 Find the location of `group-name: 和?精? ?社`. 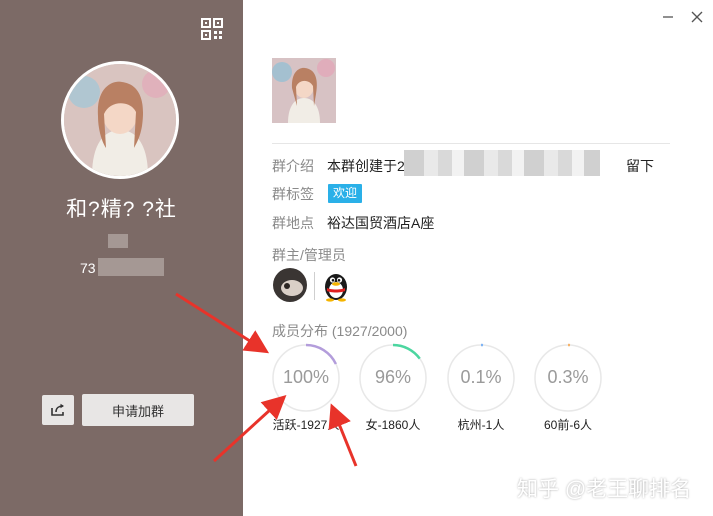

group-name: 和?精? ?社 is located at coordinates (121, 209).